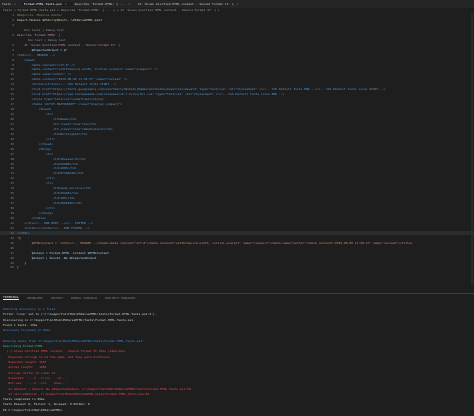 The image size is (474, 416). What do you see at coordinates (237, 40) in the screenshot?
I see `code-line: Run test | Debug test` at bounding box center [237, 40].